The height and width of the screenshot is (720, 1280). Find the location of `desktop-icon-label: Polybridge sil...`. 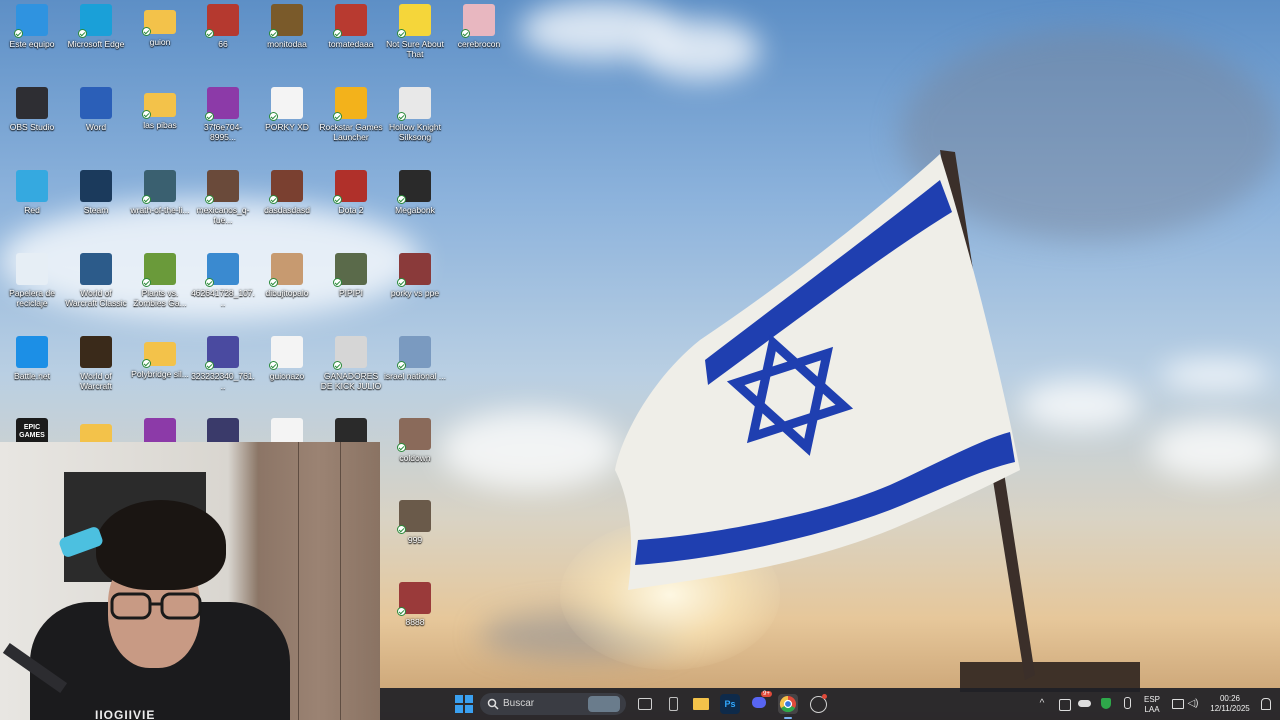

desktop-icon-label: Polybridge sil... is located at coordinates (160, 374).